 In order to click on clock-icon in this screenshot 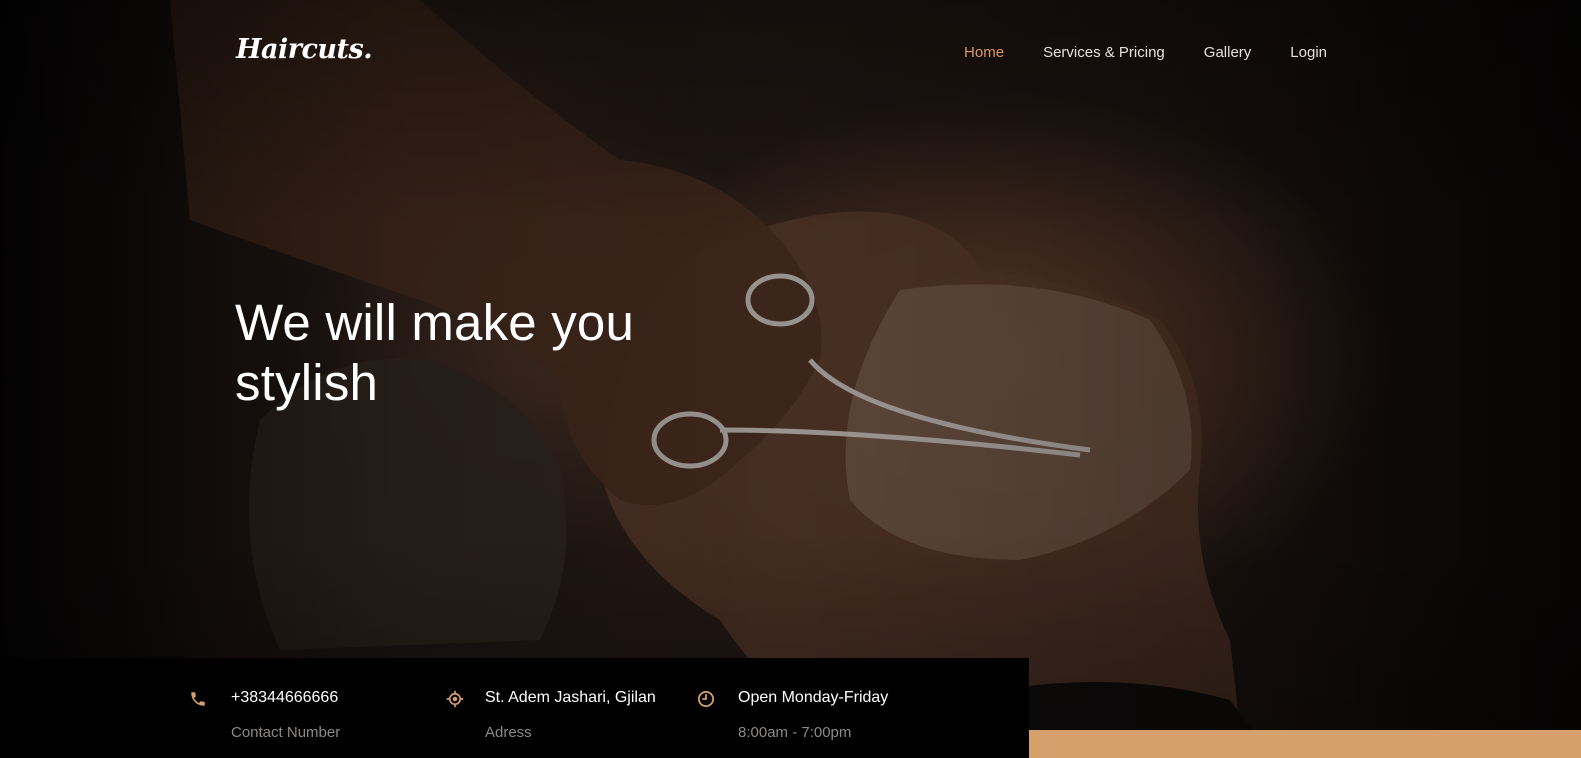, I will do `click(706, 699)`.